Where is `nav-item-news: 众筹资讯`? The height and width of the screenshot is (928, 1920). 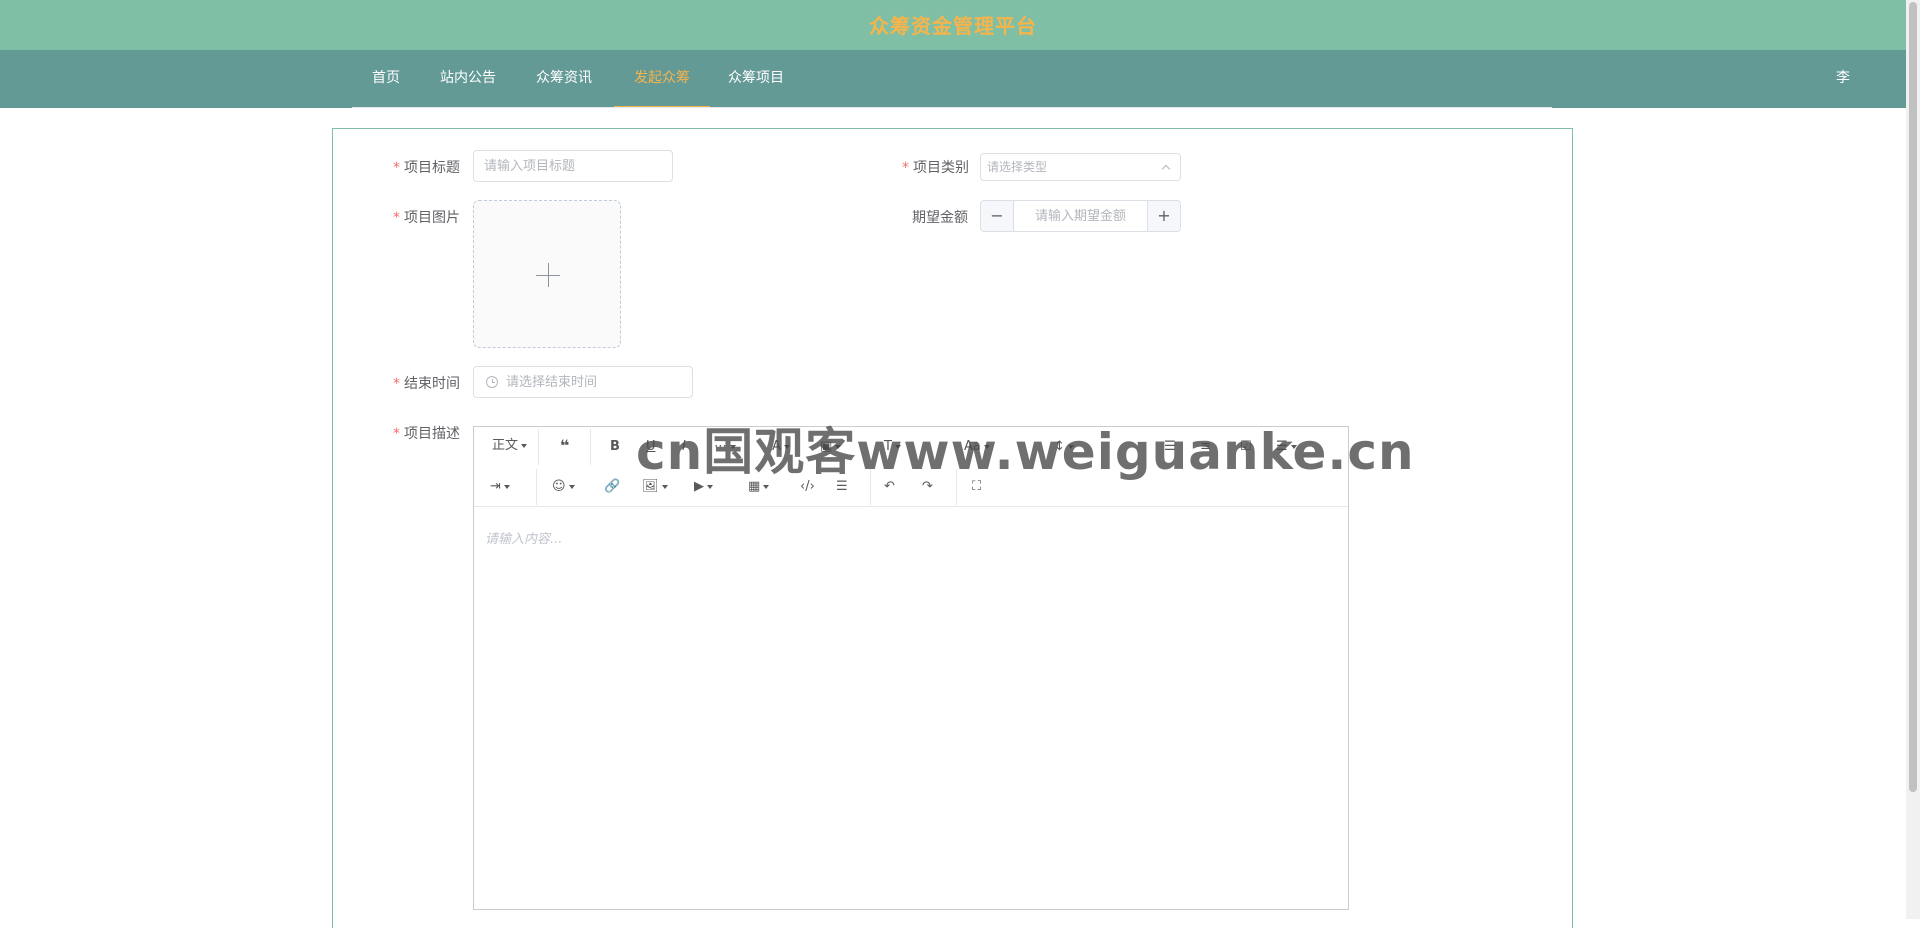
nav-item-news: 众筹资讯 is located at coordinates (564, 79).